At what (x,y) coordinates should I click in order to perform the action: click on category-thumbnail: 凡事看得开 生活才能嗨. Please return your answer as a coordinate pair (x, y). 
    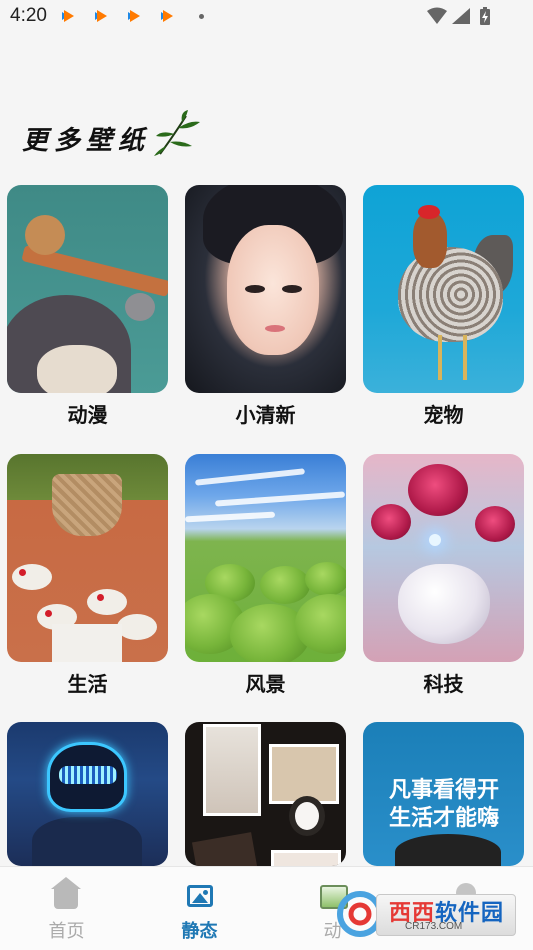
    Looking at the image, I should click on (443, 794).